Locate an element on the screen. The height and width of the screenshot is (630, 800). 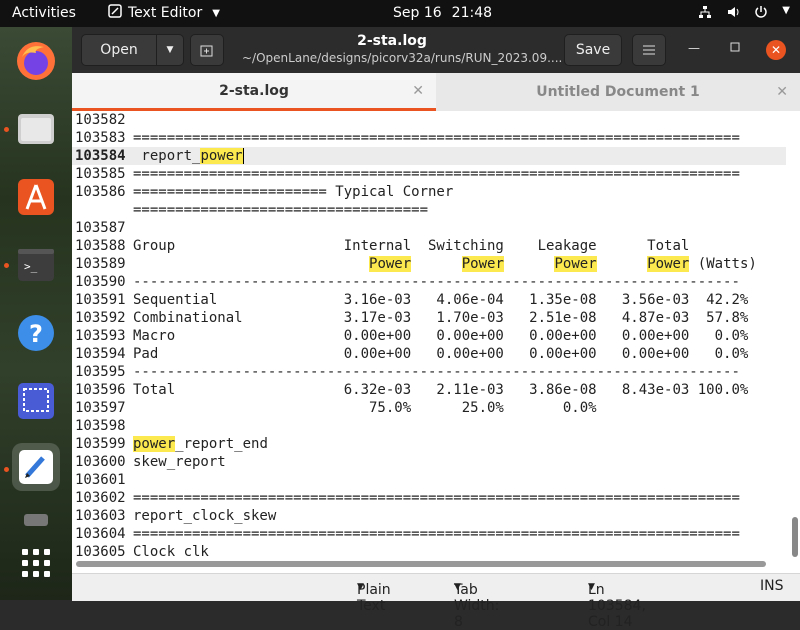
app-name: Text Editor is located at coordinates (165, 13).